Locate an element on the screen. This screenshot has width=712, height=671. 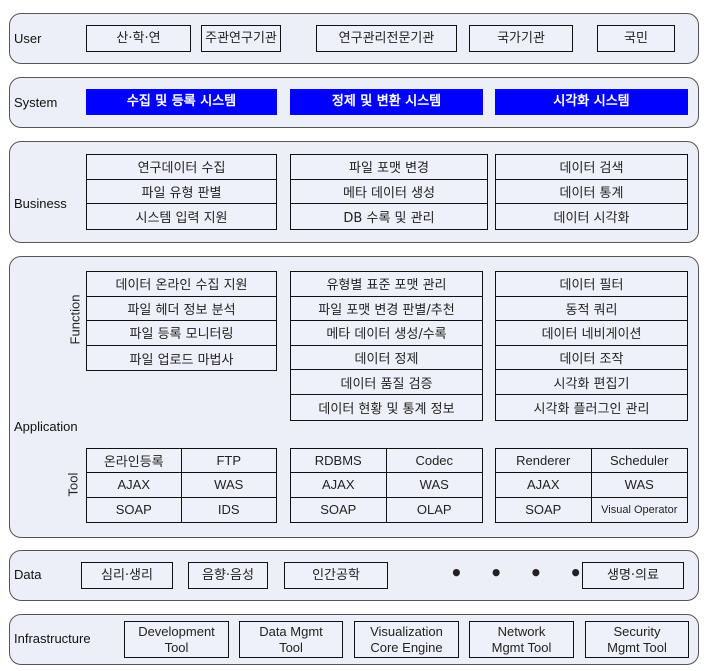
infrastructure-item: Visualization Core Engine is located at coordinates (406, 639).